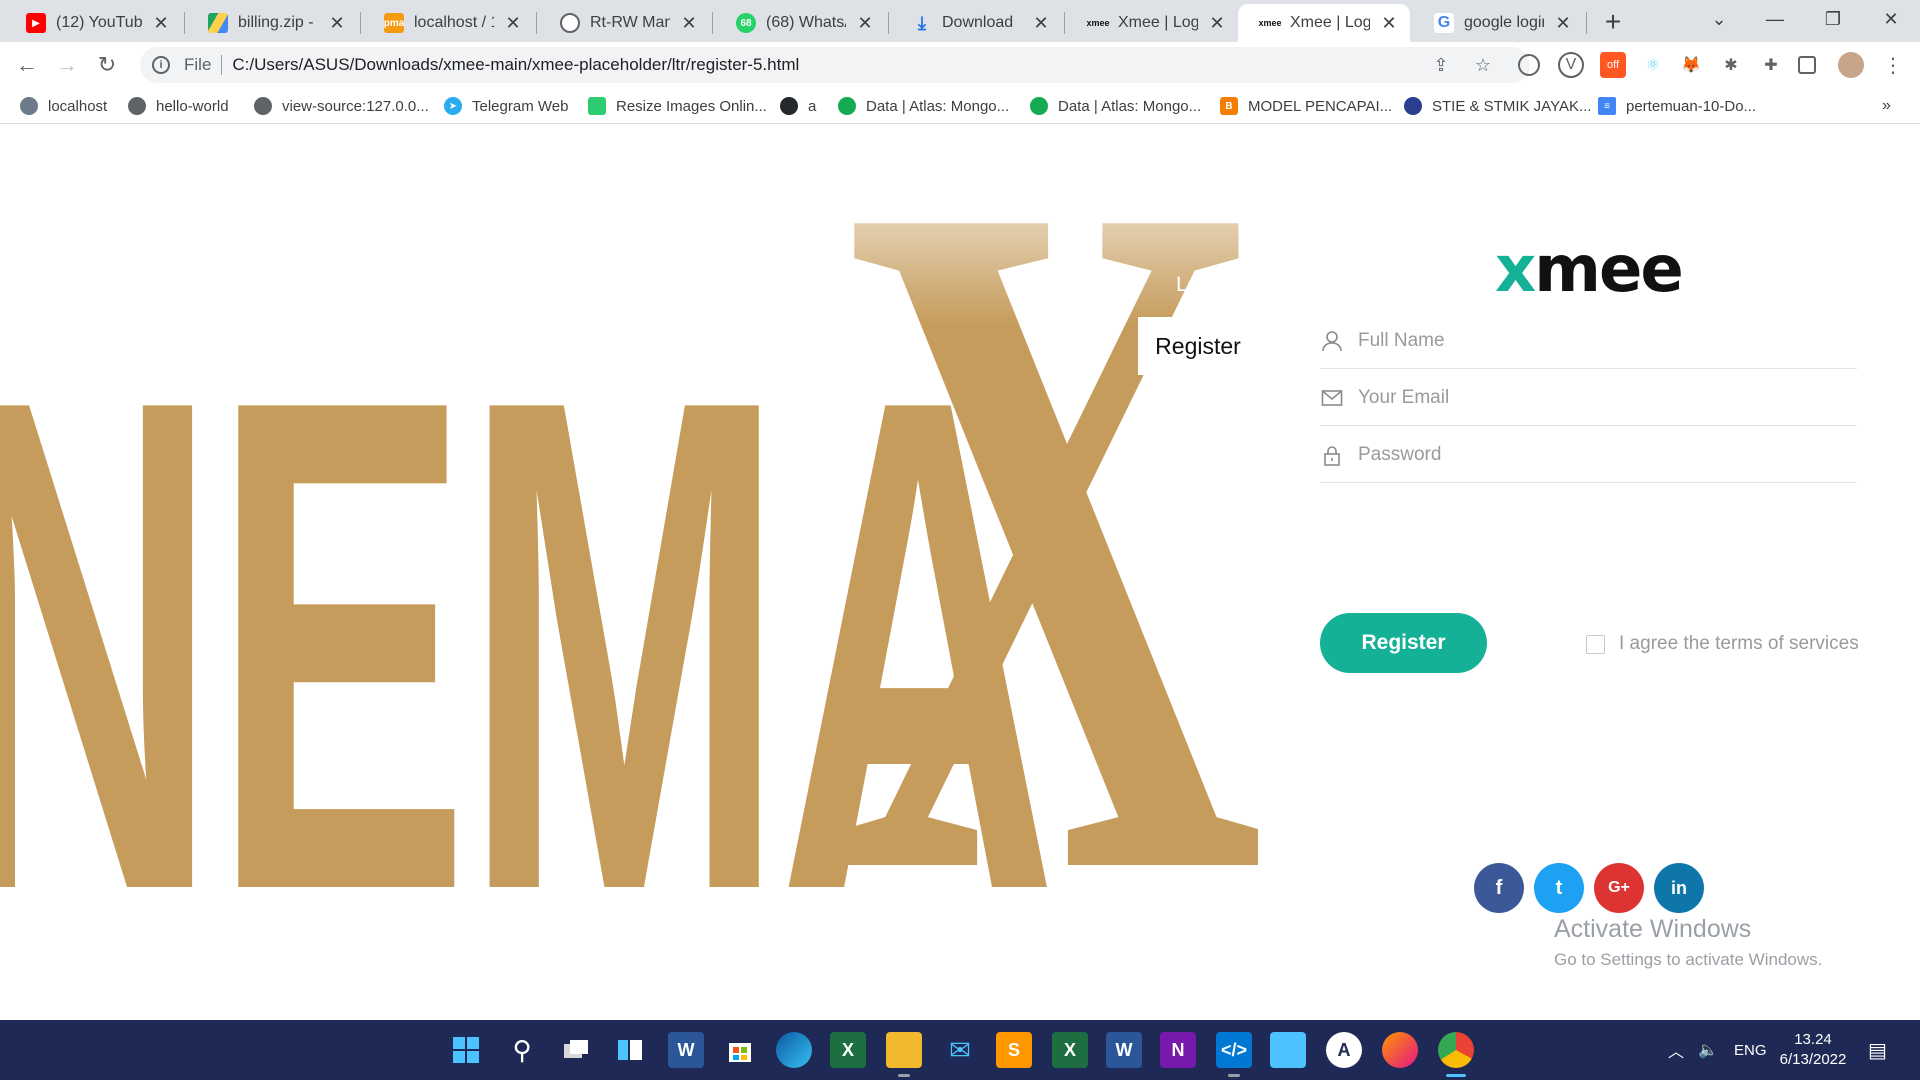 The width and height of the screenshot is (1920, 1080). I want to click on bookmark-localhost: localhost, so click(63, 106).